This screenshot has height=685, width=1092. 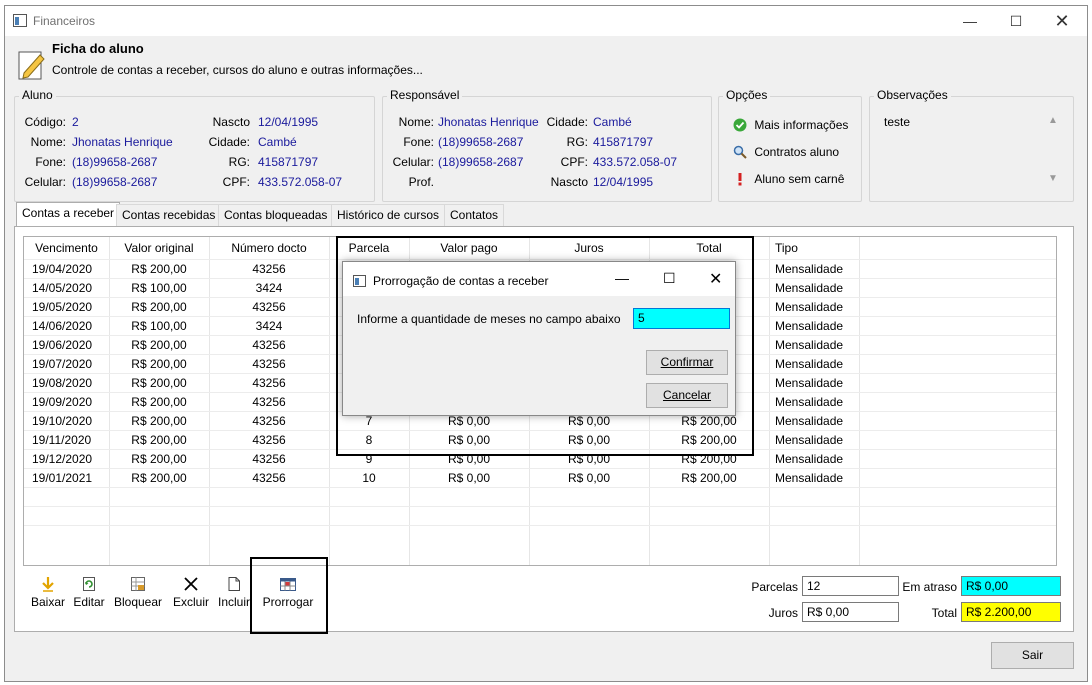 What do you see at coordinates (159, 248) in the screenshot?
I see `col-header-valor-original: Valor original` at bounding box center [159, 248].